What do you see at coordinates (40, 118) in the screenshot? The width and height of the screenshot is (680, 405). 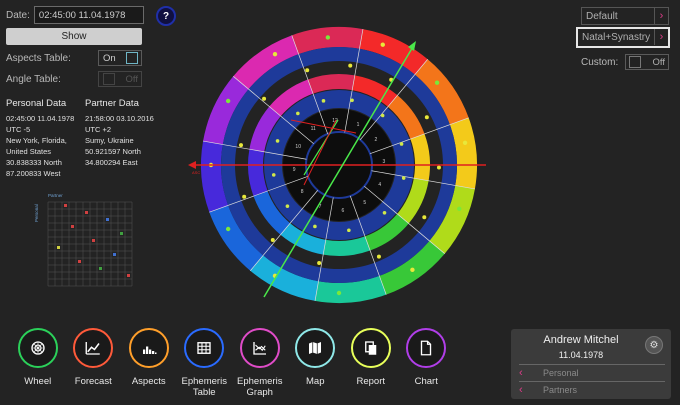 I see `personal-time: 02:45:00 11.04.1978` at bounding box center [40, 118].